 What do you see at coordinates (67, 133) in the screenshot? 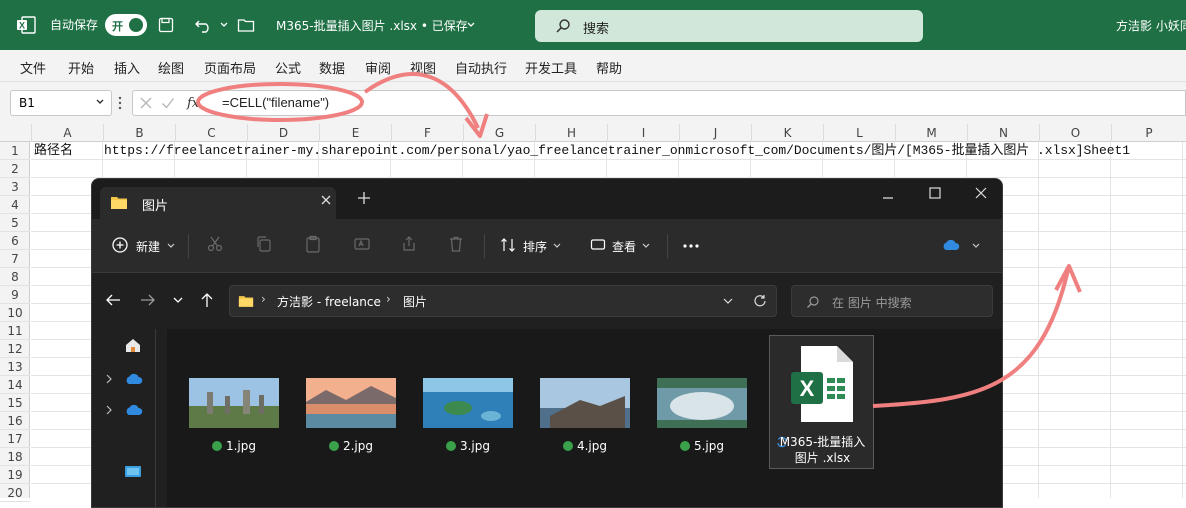
I see `column-header: A` at bounding box center [67, 133].